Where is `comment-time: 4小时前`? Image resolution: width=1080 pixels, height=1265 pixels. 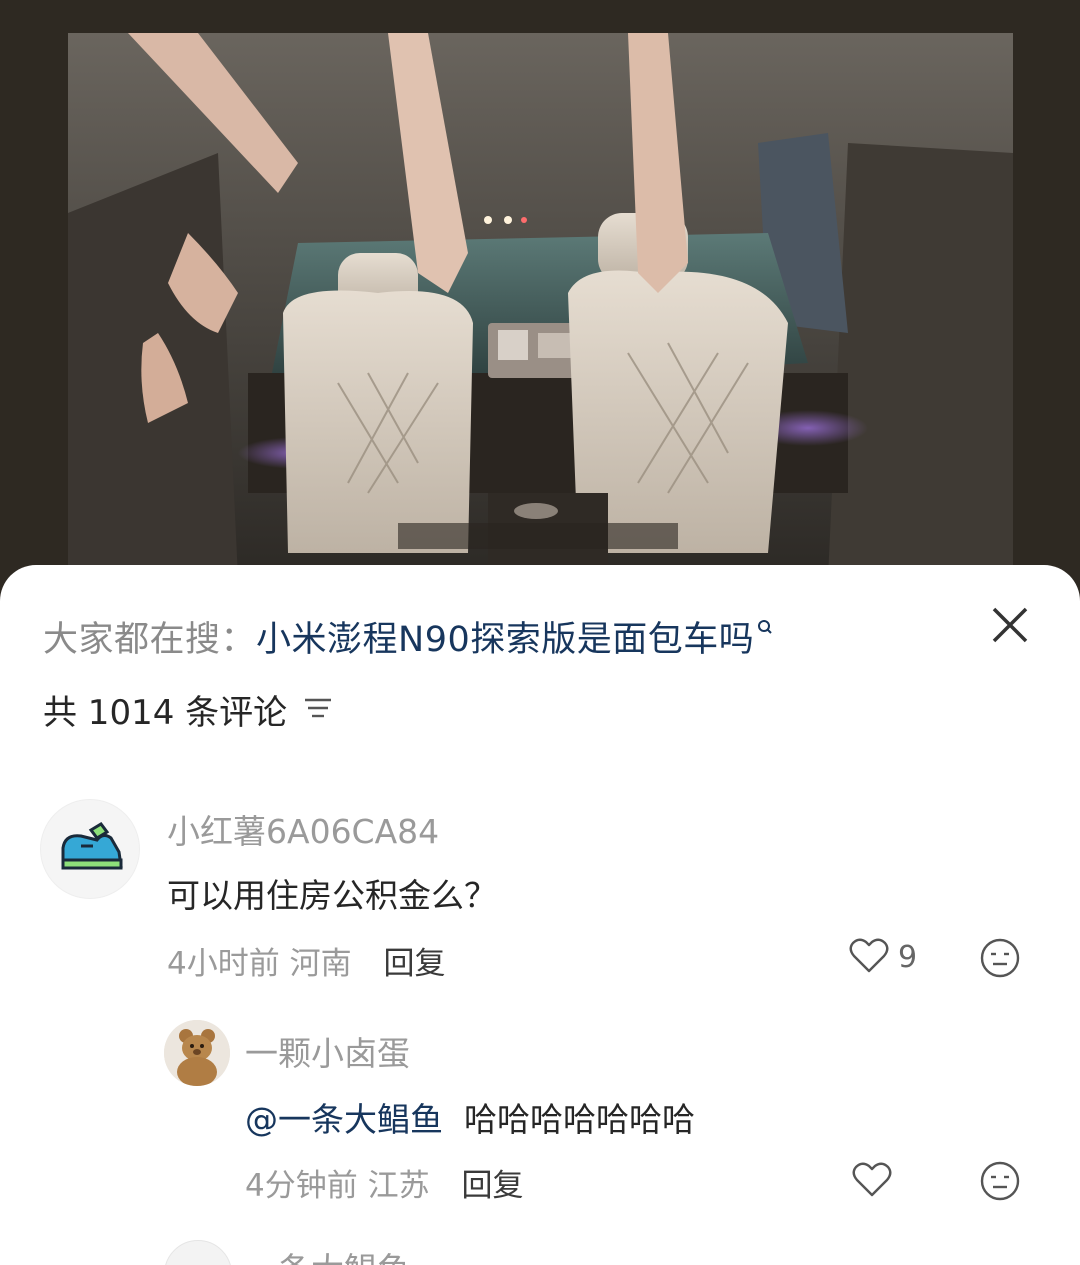 comment-time: 4小时前 is located at coordinates (223, 964).